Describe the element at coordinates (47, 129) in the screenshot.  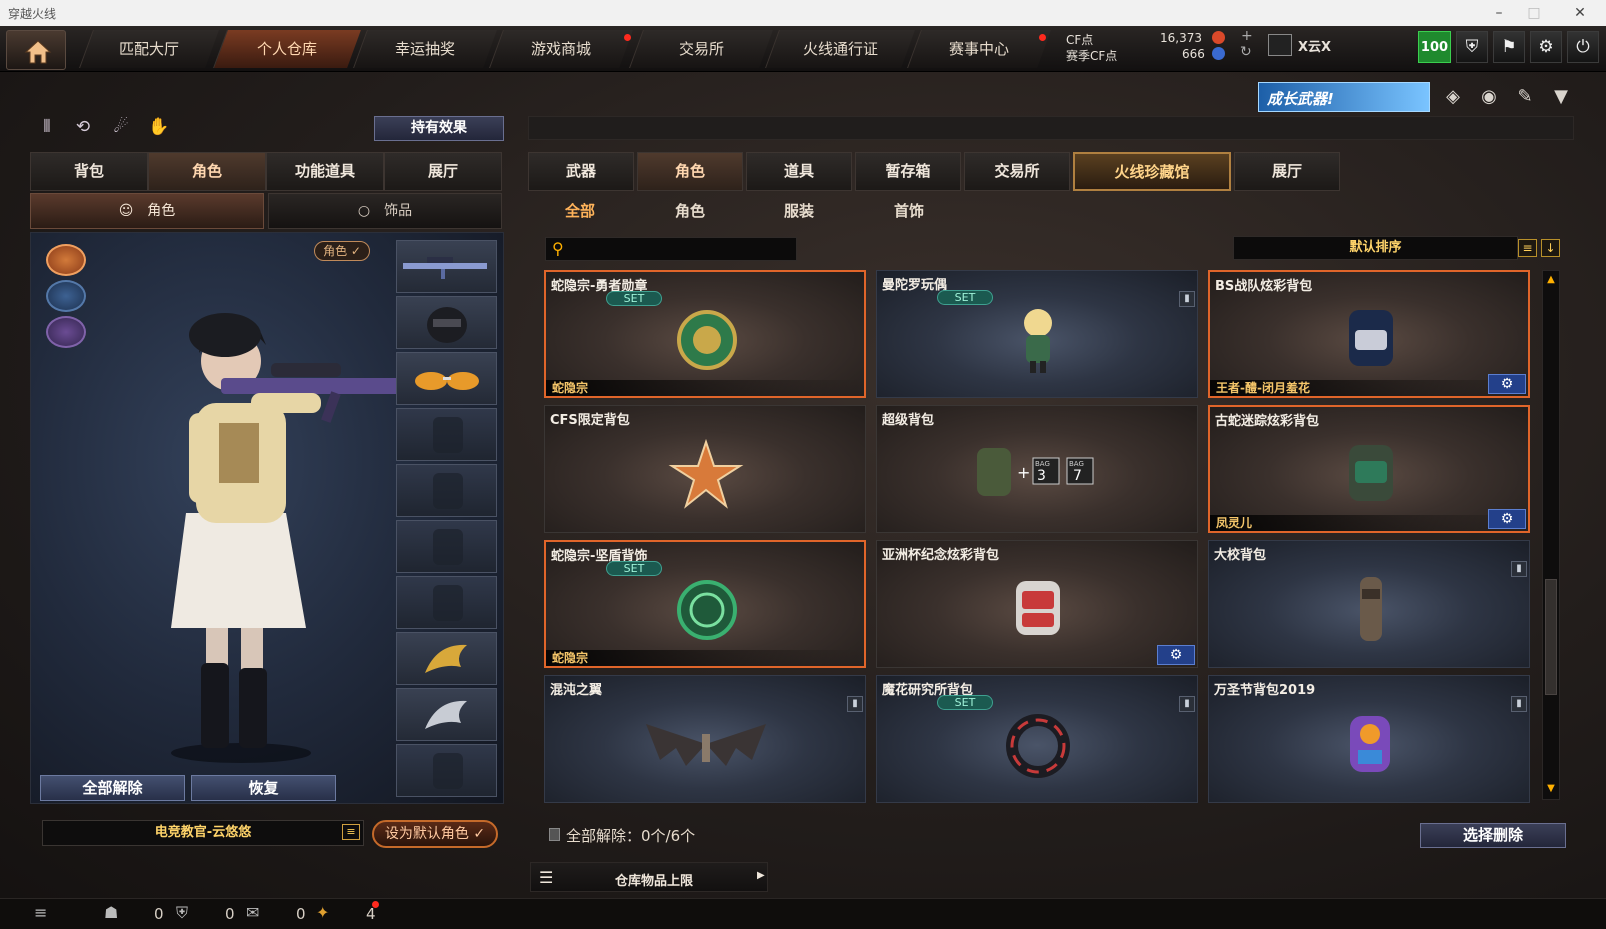
I see `stats-icon: ⫴` at that location.